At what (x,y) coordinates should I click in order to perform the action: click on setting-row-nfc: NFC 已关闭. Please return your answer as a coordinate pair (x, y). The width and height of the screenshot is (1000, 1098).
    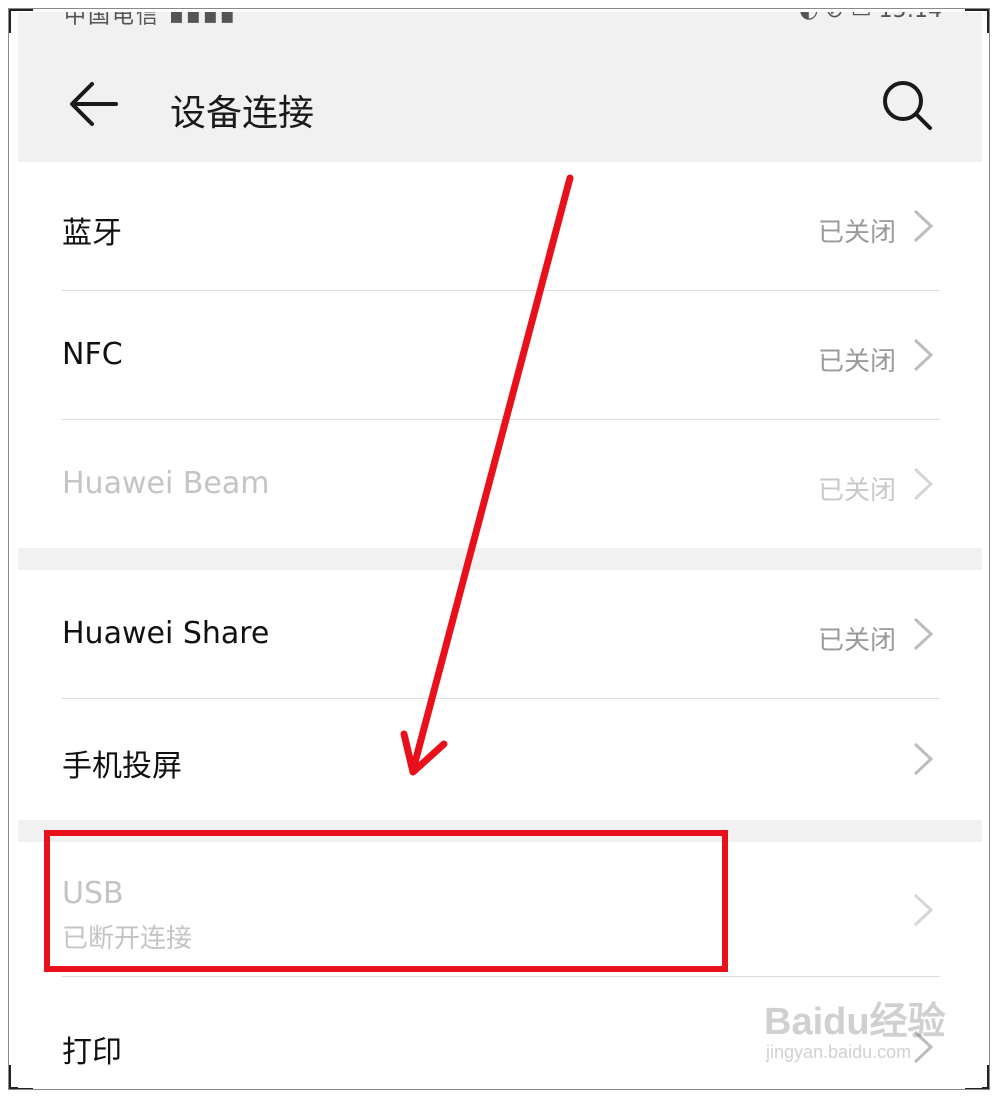
    Looking at the image, I should click on (500, 355).